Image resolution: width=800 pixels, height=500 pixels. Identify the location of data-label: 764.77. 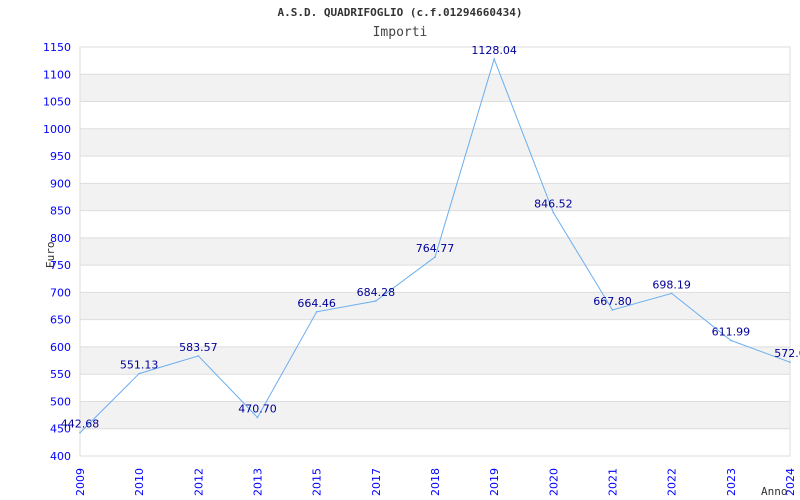
(435, 248).